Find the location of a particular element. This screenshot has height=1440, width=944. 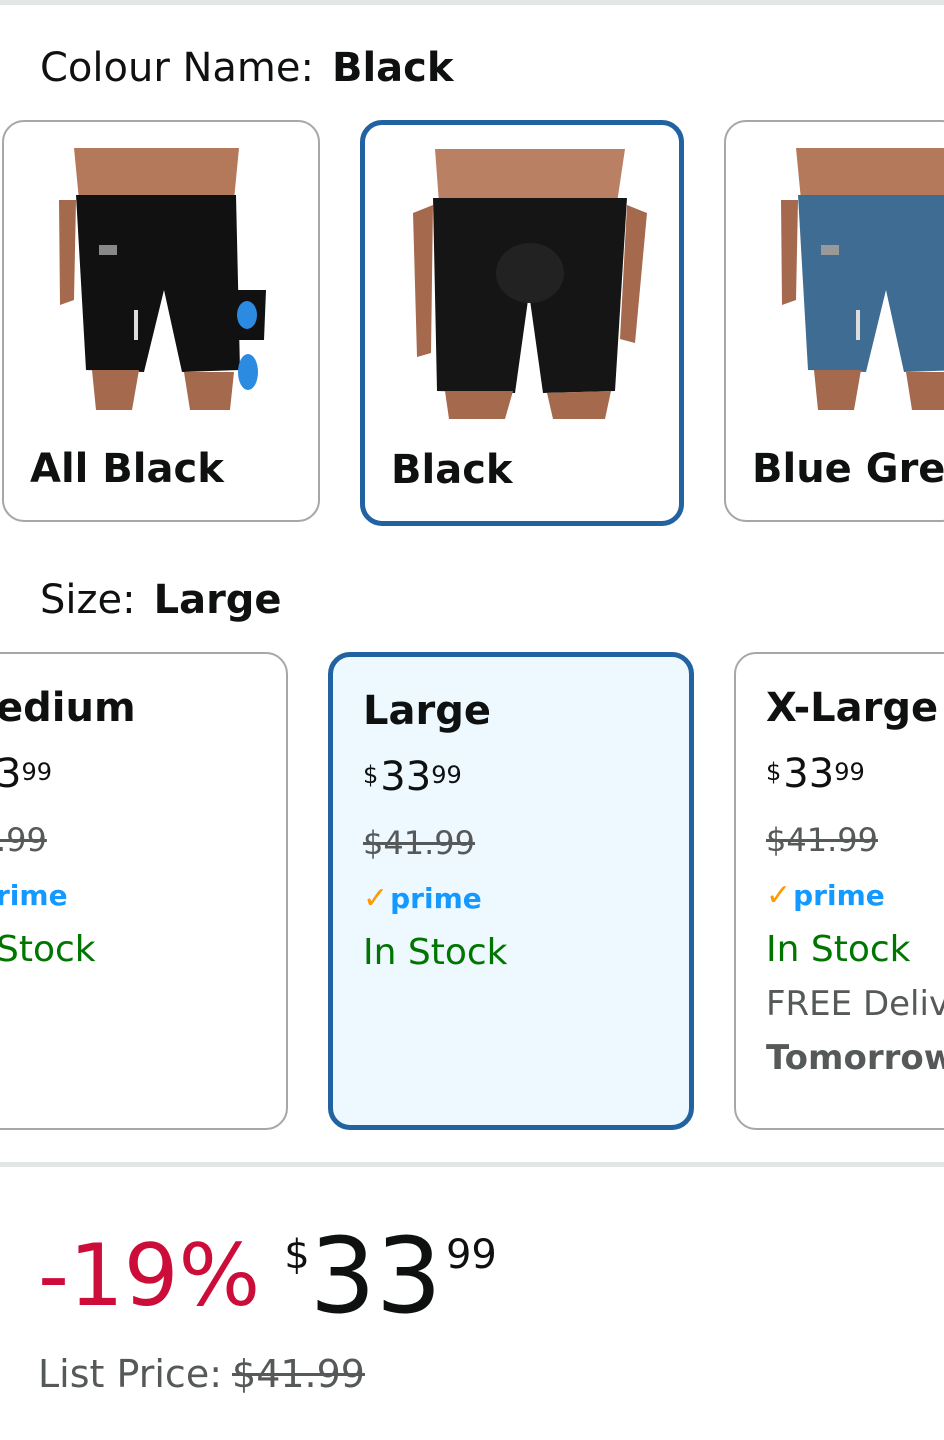

size-value: Large is located at coordinates (217, 600).